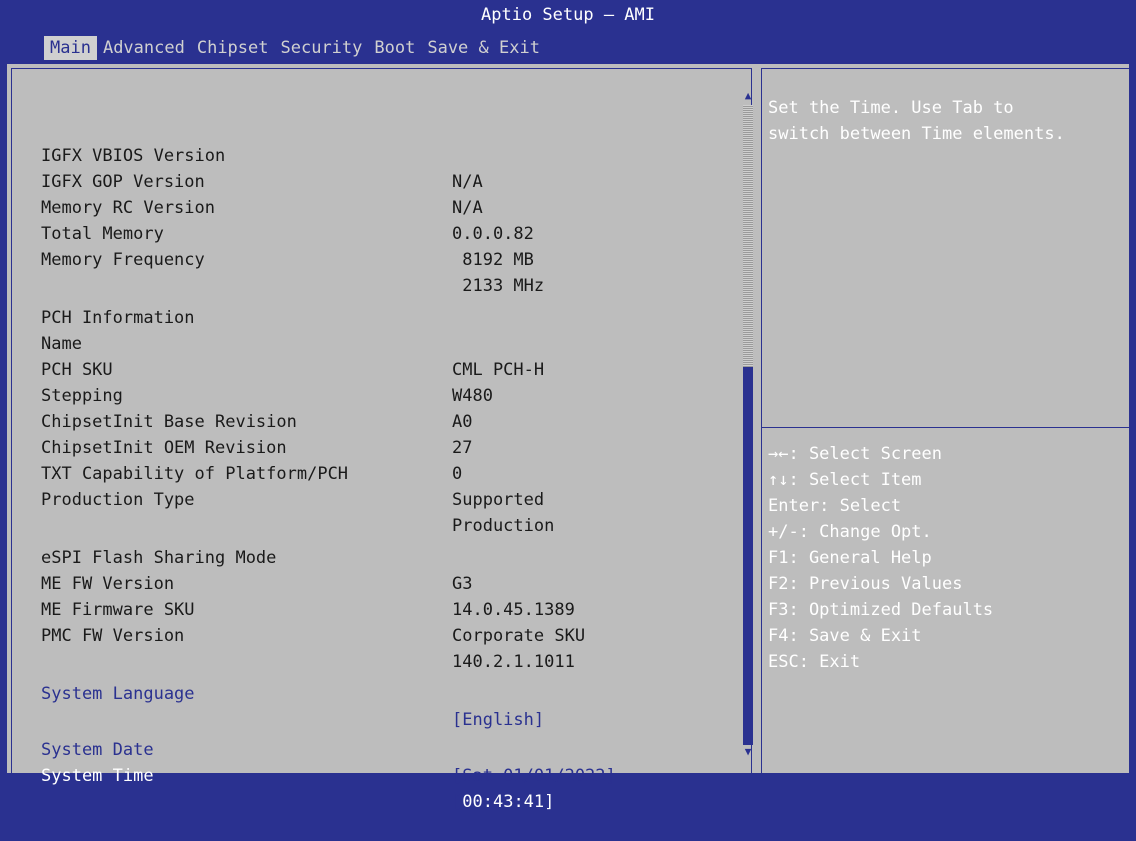 This screenshot has height=841, width=1136. I want to click on time-bracket: [, so click(457, 802).